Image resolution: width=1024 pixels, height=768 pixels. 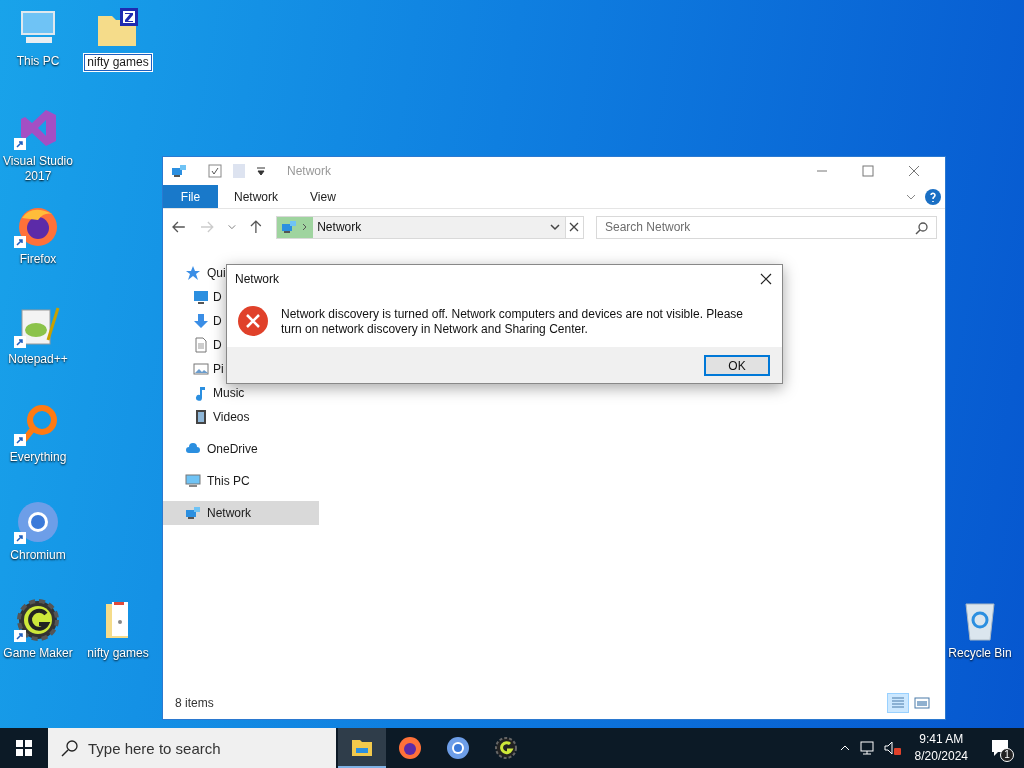 I want to click on dialog-title: Network, so click(x=257, y=279).